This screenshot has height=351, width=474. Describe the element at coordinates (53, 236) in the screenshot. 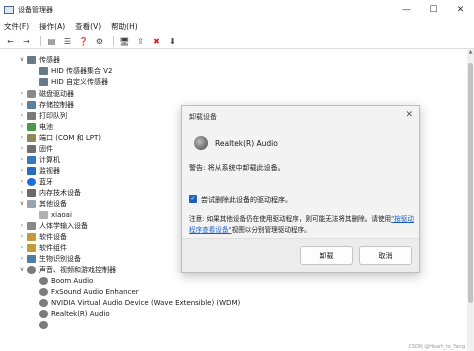

I see `tree-item-label: 软件设备` at that location.